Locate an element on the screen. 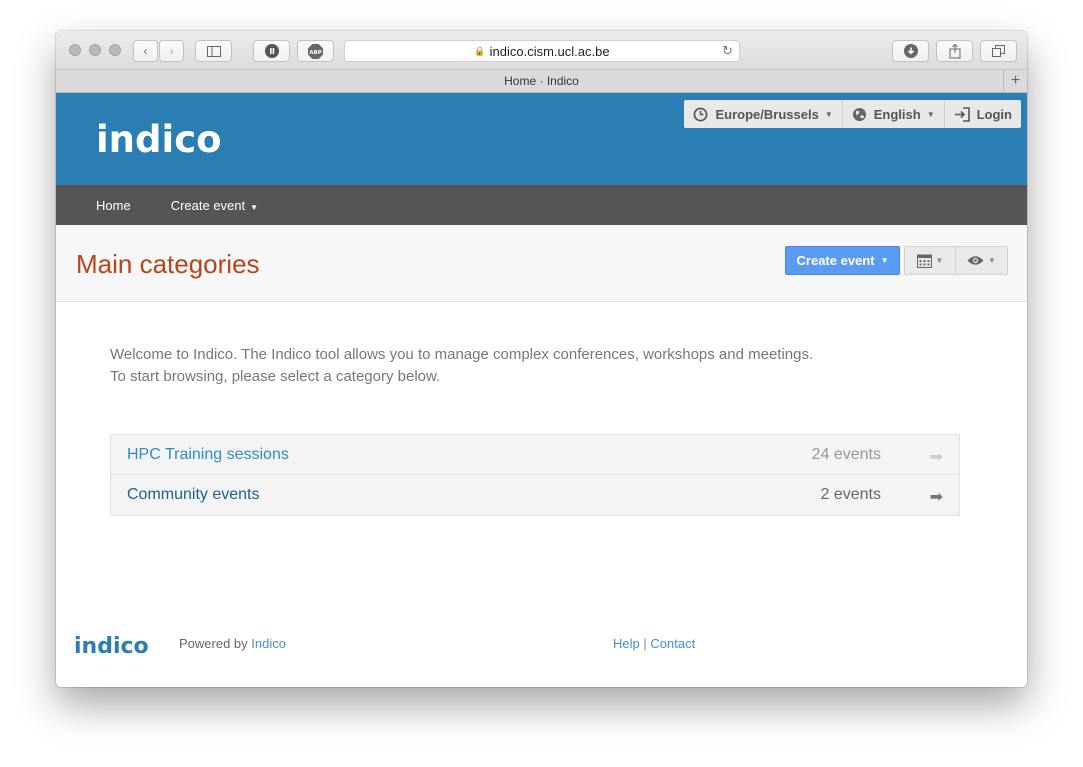 Image resolution: width=1083 pixels, height=767 pixels. category-name: Community events is located at coordinates (193, 495).